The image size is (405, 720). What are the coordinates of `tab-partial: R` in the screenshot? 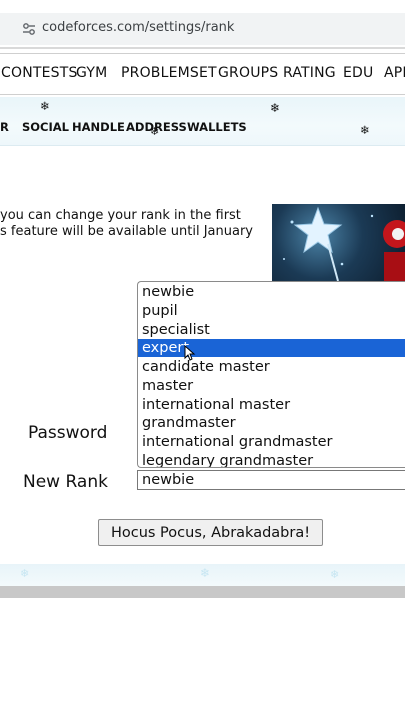 It's located at (4, 127).